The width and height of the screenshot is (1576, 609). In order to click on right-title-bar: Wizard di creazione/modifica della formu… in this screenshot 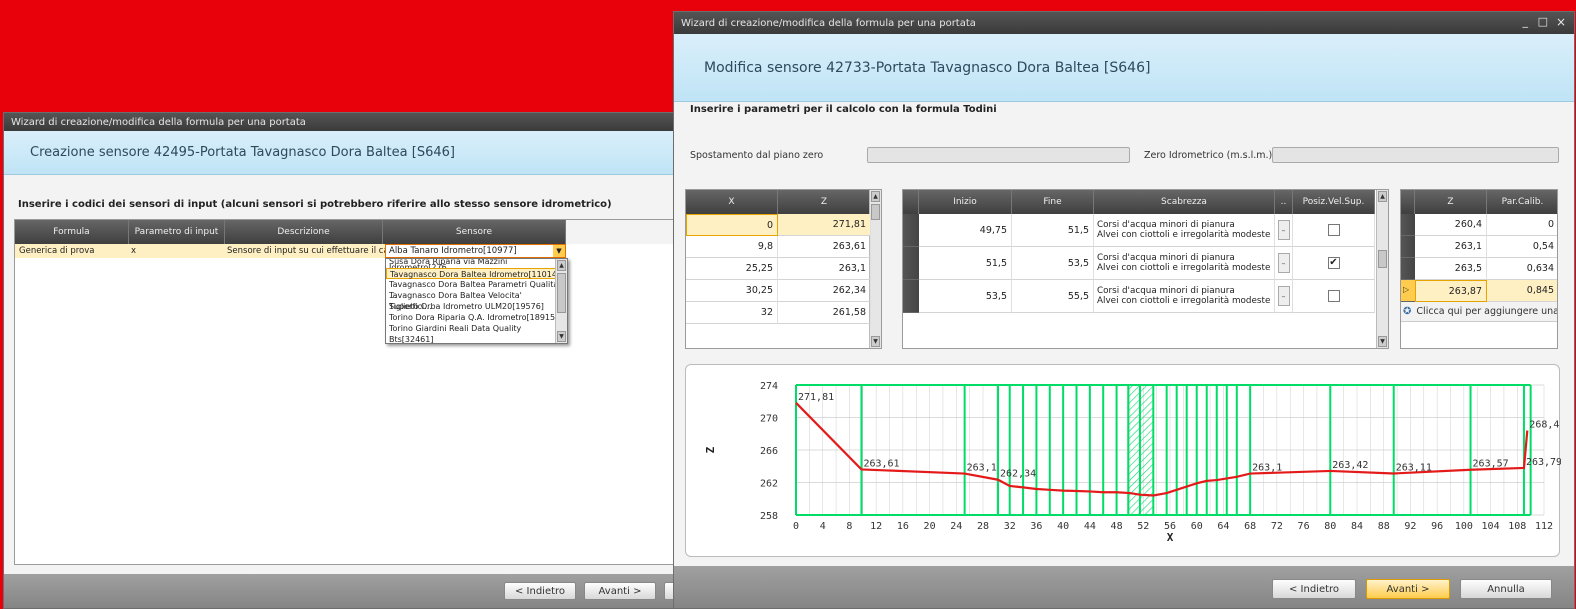, I will do `click(1124, 23)`.